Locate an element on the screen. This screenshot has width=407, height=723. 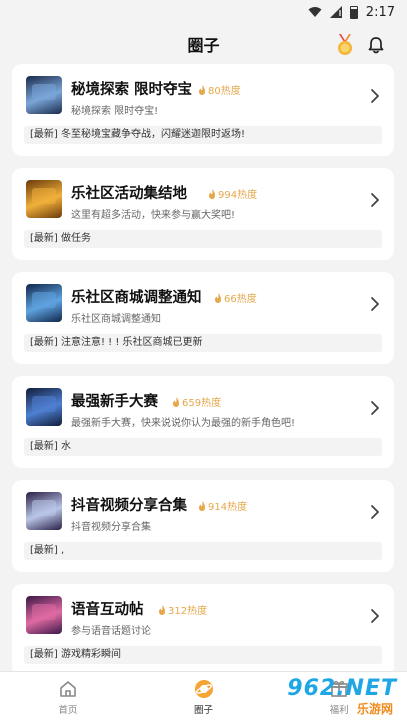
bell-icon is located at coordinates (376, 45).